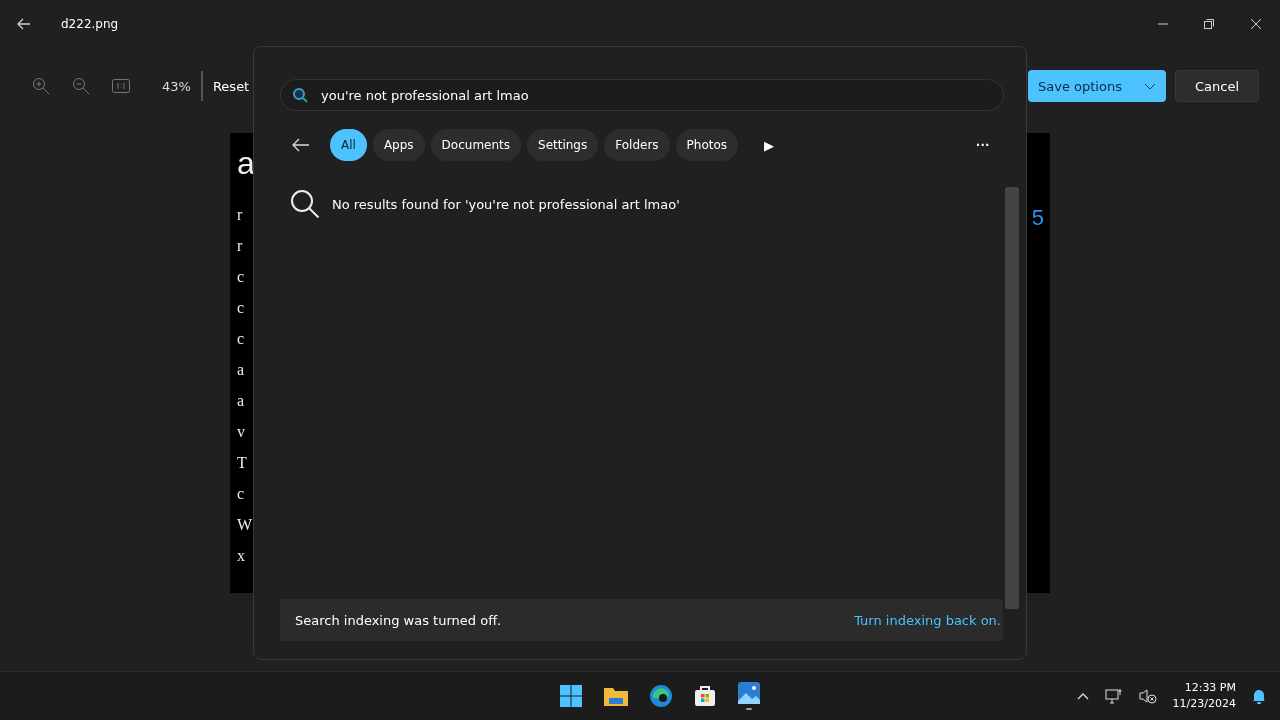  I want to click on no-results-message: No results found for 'you're not professional art lmao', so click(506, 204).